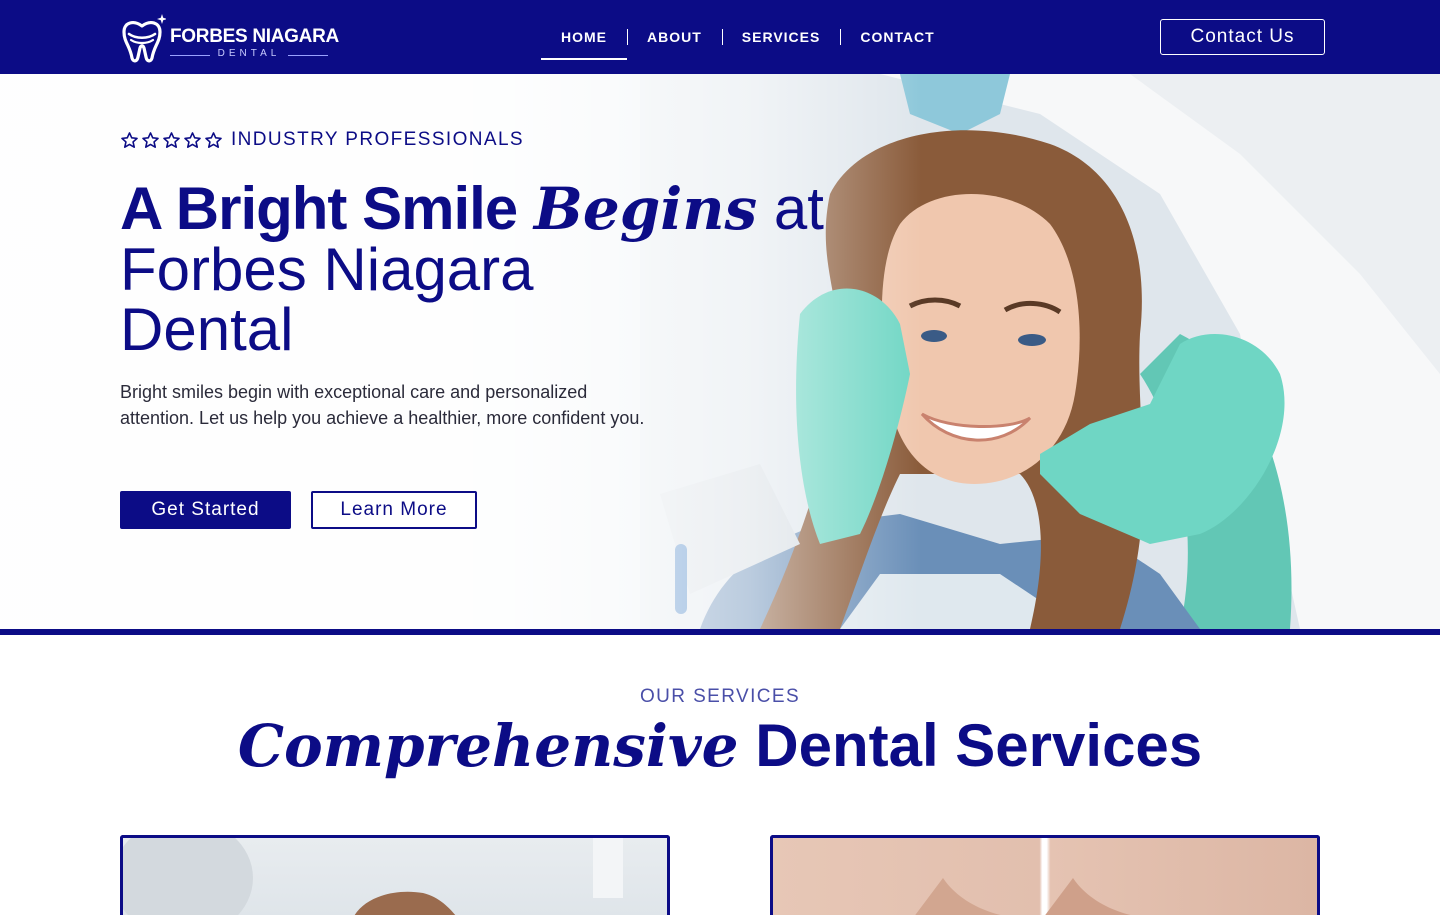 The image size is (1440, 915). I want to click on rating-stars, so click(171, 140).